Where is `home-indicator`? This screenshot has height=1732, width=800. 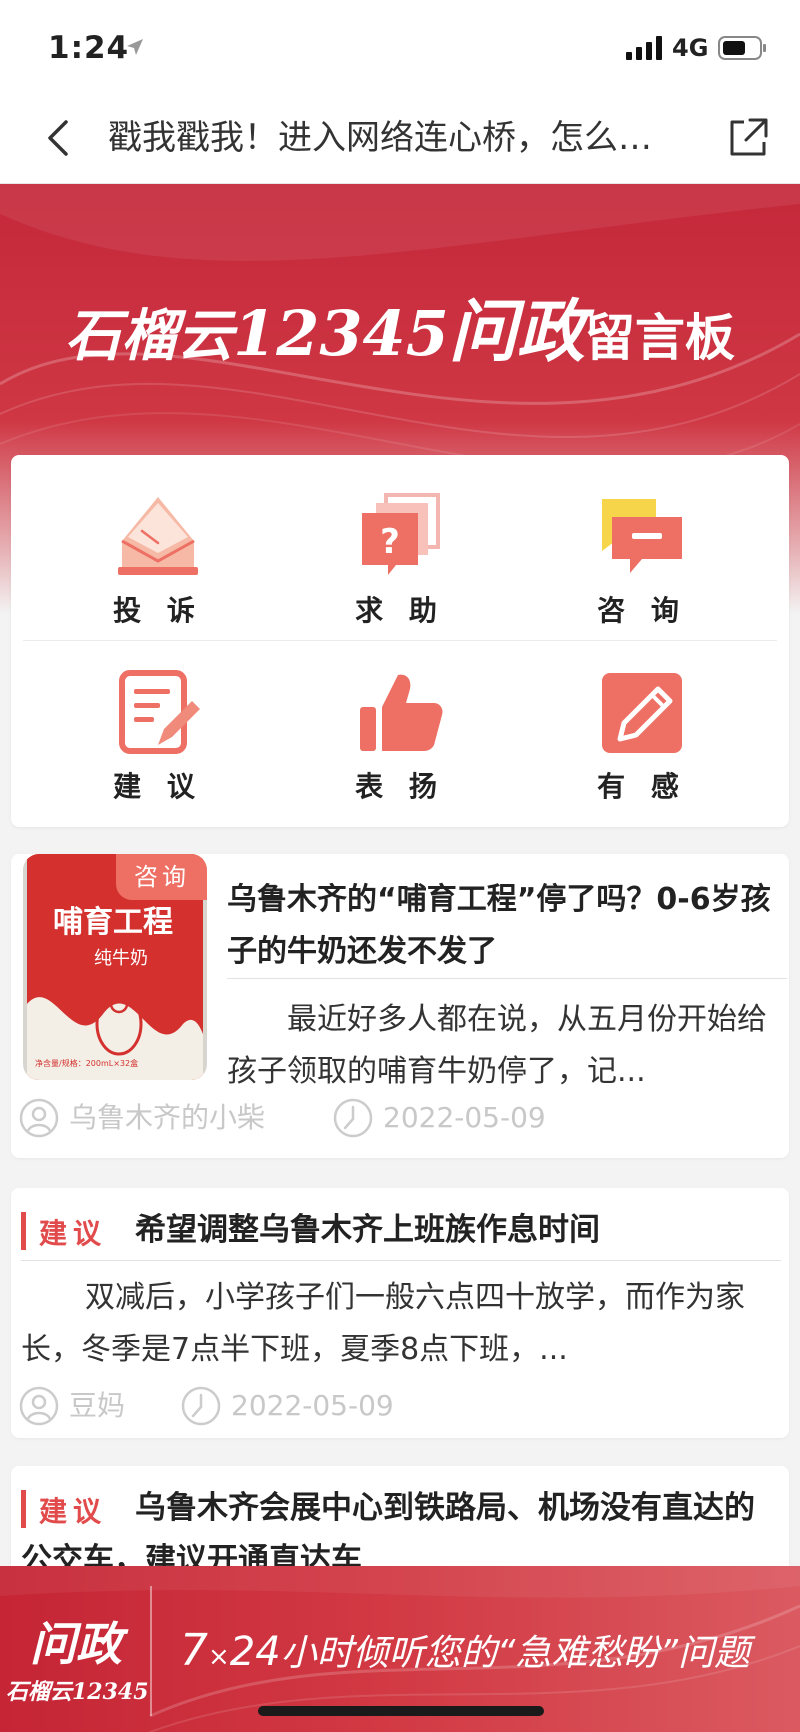 home-indicator is located at coordinates (401, 1711).